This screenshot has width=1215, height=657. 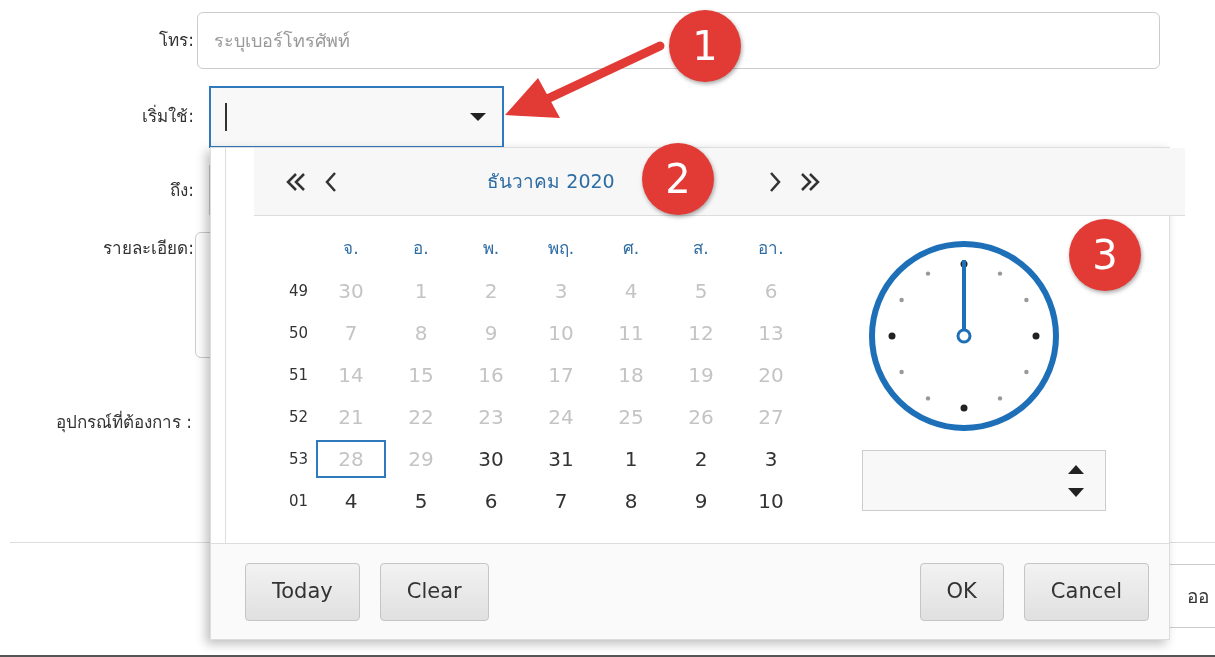 I want to click on month-title: ธันวาคม 2020, so click(x=551, y=181).